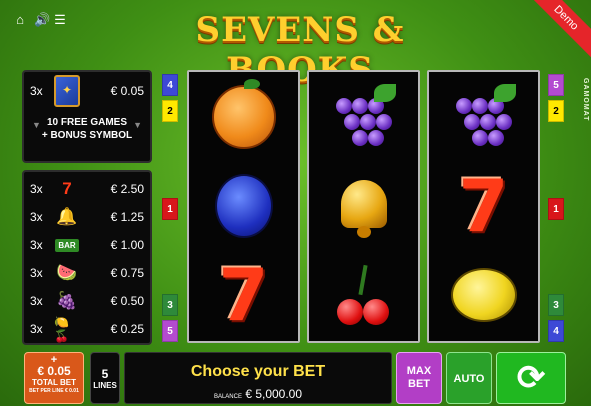 This screenshot has width=591, height=406. I want to click on paytable-row: 3x BAR € 1.00, so click(87, 245).